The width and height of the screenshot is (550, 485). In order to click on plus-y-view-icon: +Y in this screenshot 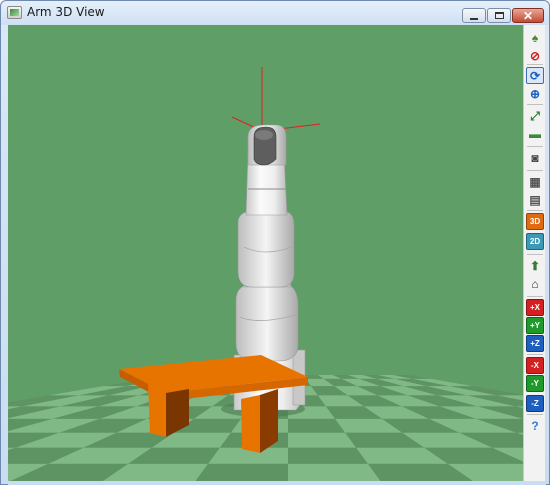, I will do `click(534, 325)`.